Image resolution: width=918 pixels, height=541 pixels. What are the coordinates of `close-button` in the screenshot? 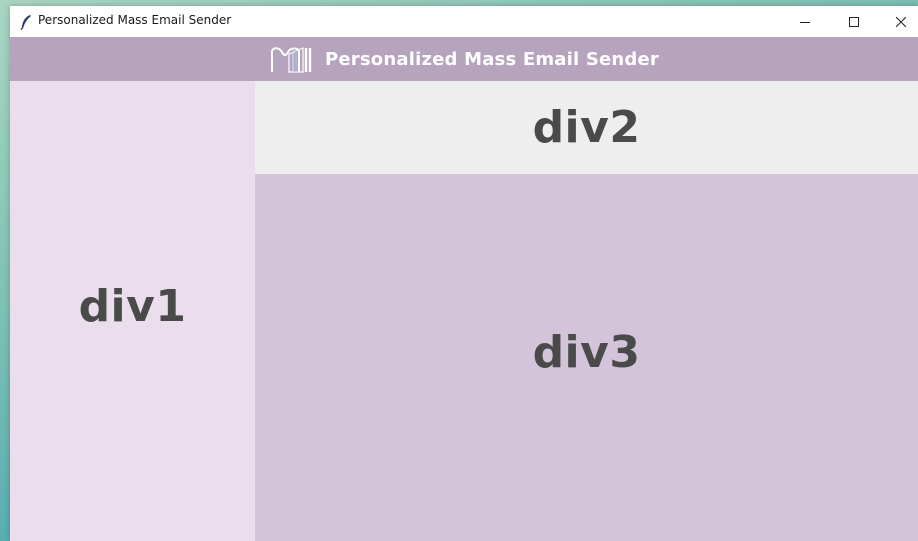 It's located at (898, 21).